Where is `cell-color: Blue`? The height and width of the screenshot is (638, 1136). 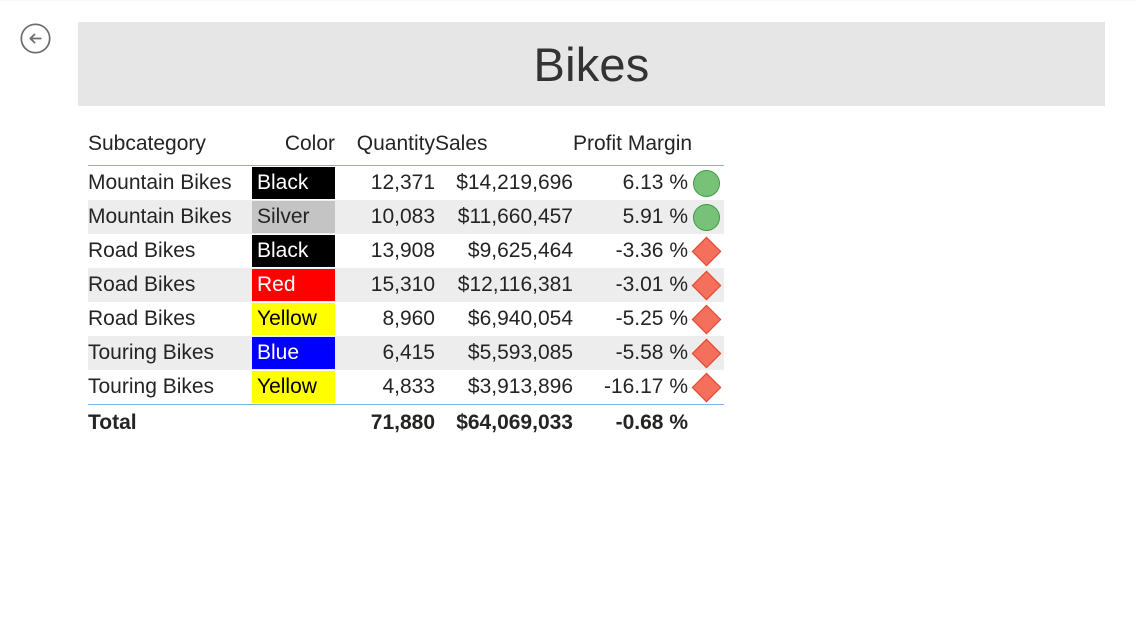 cell-color: Blue is located at coordinates (293, 353).